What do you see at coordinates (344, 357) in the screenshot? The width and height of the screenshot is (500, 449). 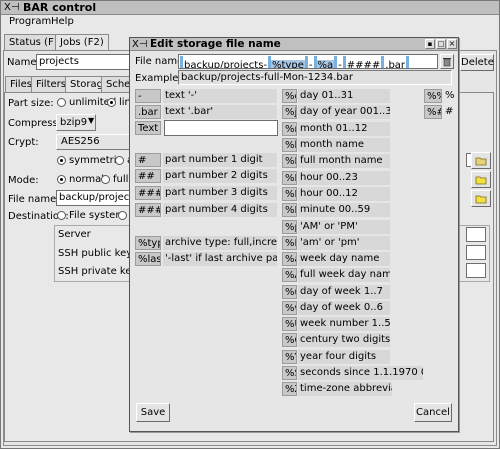 I see `token-description: year four digits` at bounding box center [344, 357].